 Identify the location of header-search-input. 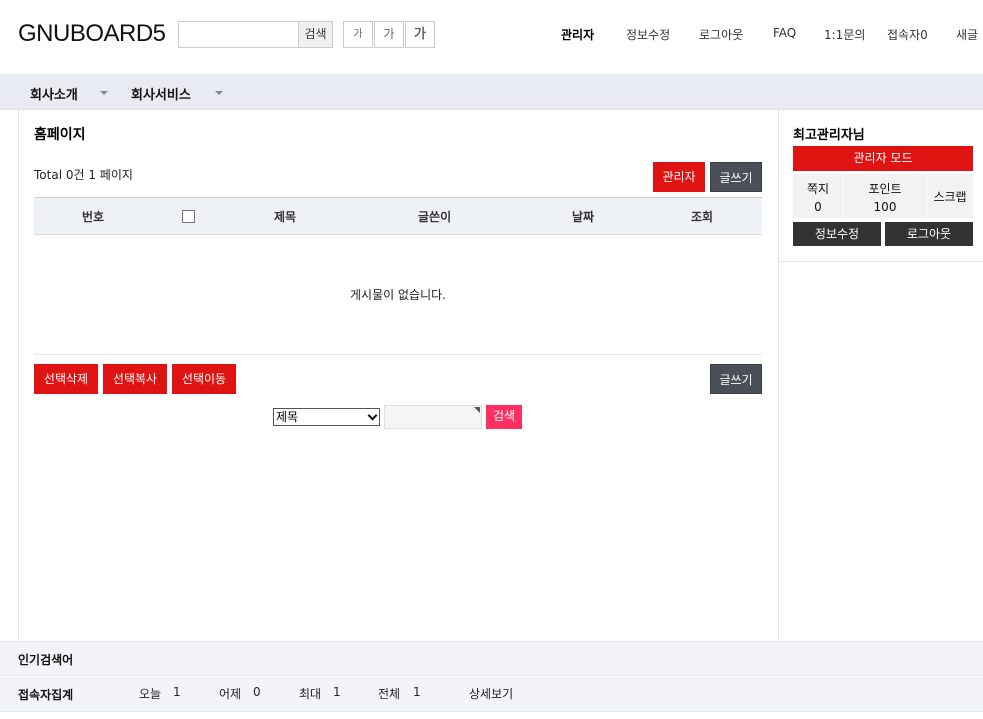
(238, 34).